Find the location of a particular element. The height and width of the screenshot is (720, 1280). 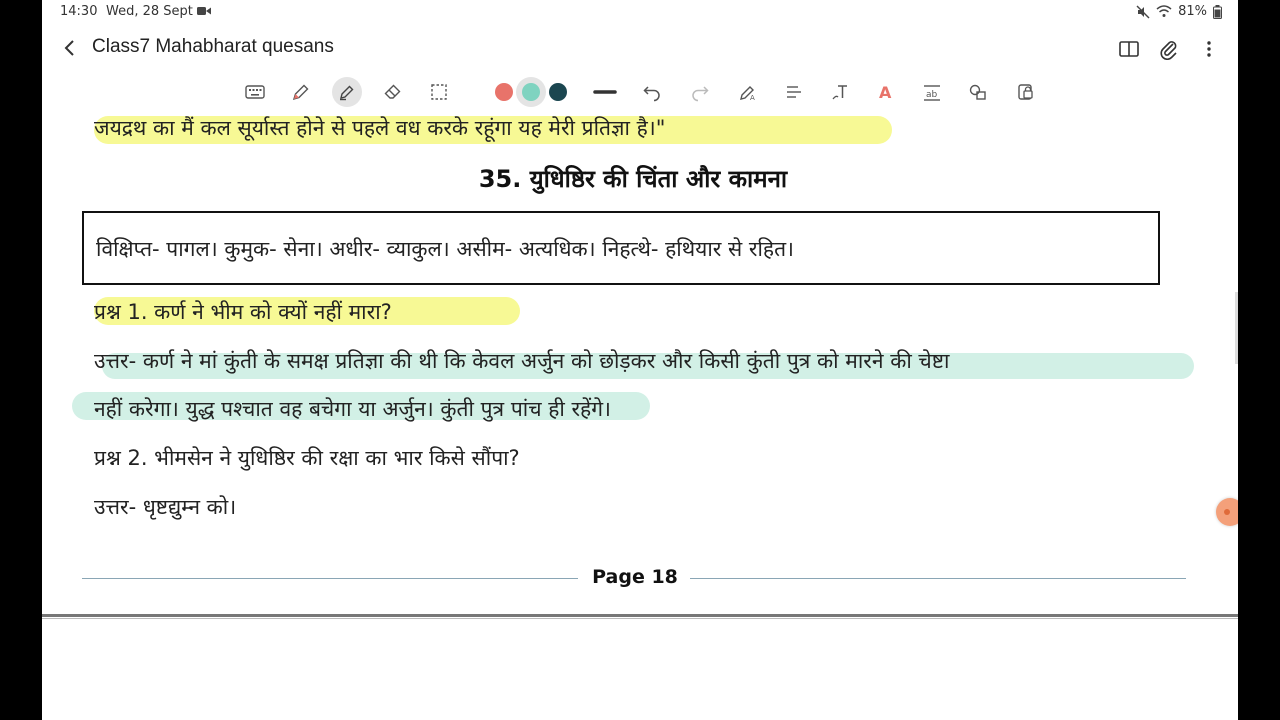

side-scroll-handle is located at coordinates (1236, 328).